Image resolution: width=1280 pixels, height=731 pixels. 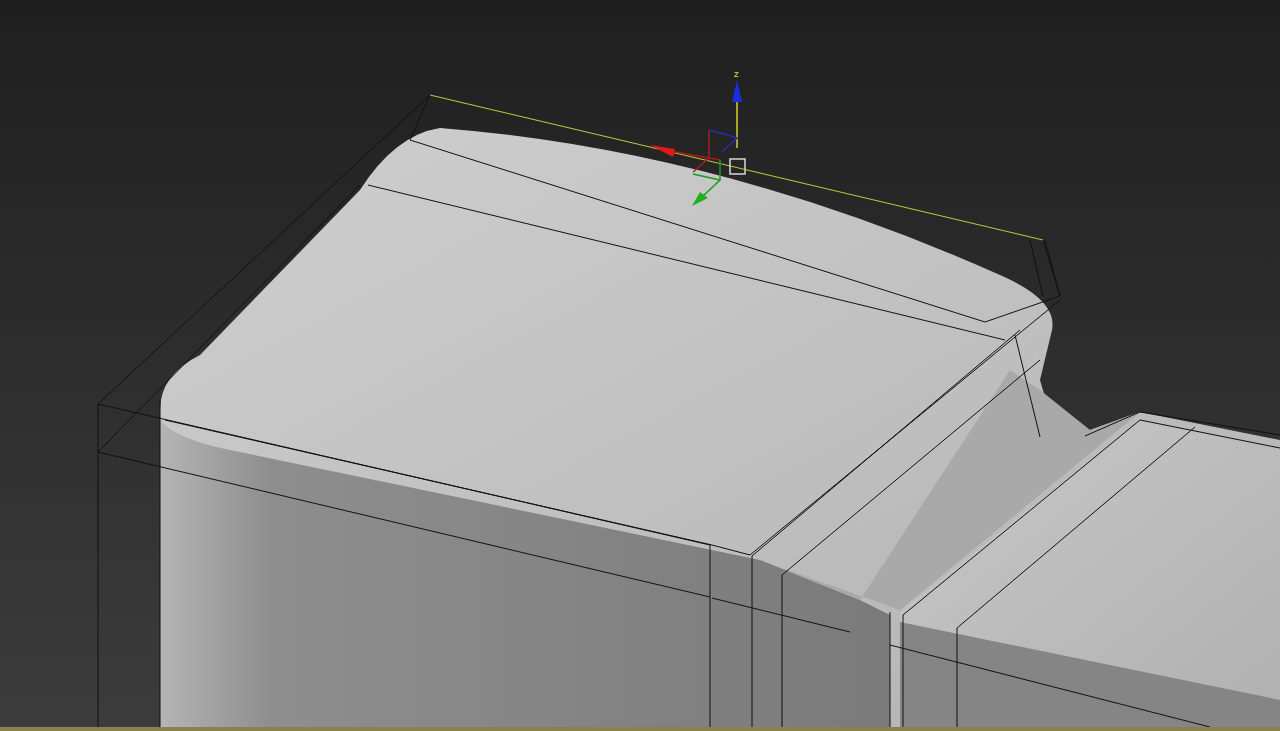 I want to click on axis-label: z, so click(x=736, y=74).